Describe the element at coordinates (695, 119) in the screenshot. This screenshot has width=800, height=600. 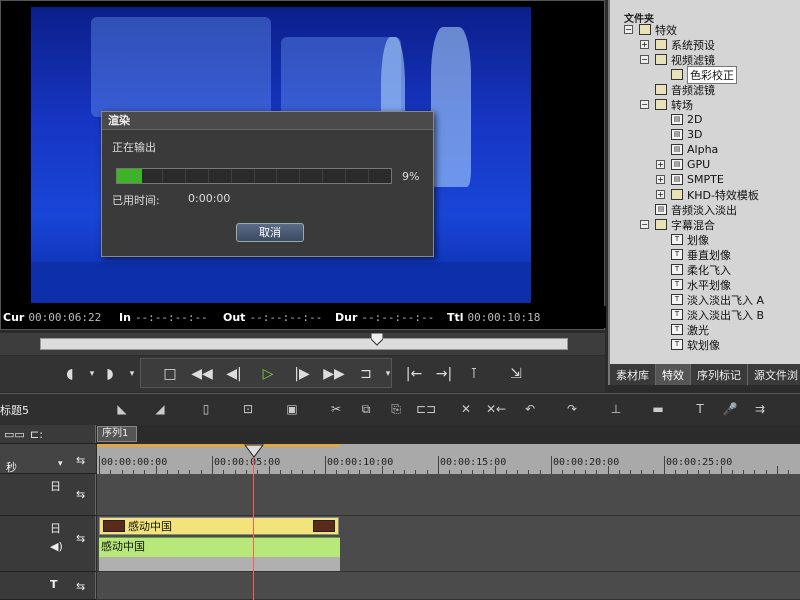
I see `tree-item-label: 2D` at that location.